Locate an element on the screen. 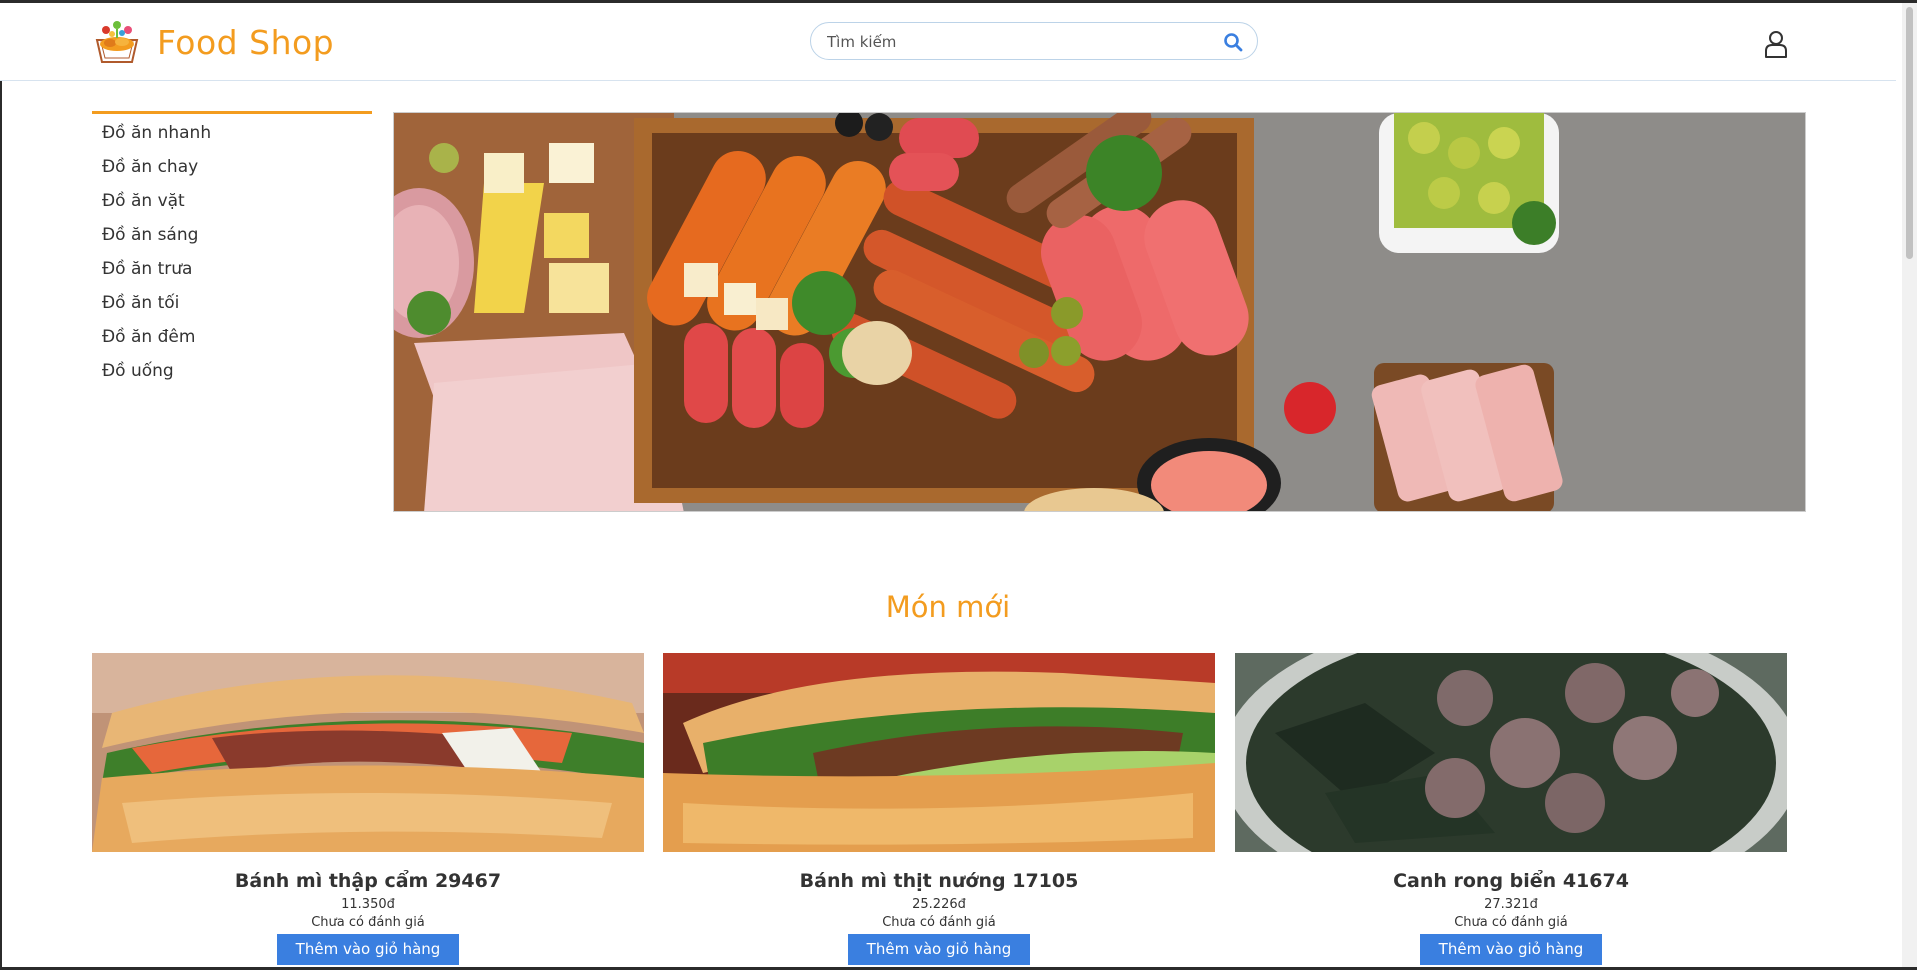  product-price: 11.350đ is located at coordinates (368, 904).